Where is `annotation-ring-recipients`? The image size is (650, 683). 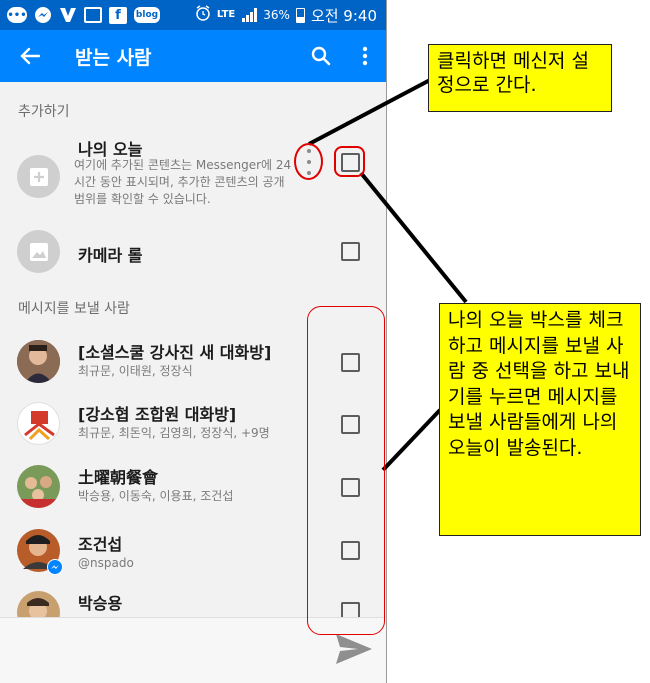 annotation-ring-recipients is located at coordinates (346, 470).